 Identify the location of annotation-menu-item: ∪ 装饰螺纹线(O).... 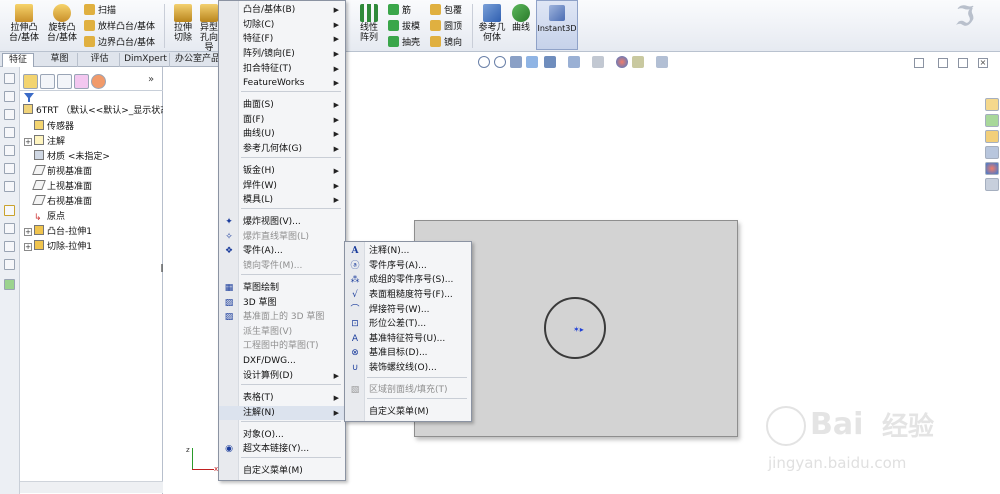
(408, 368).